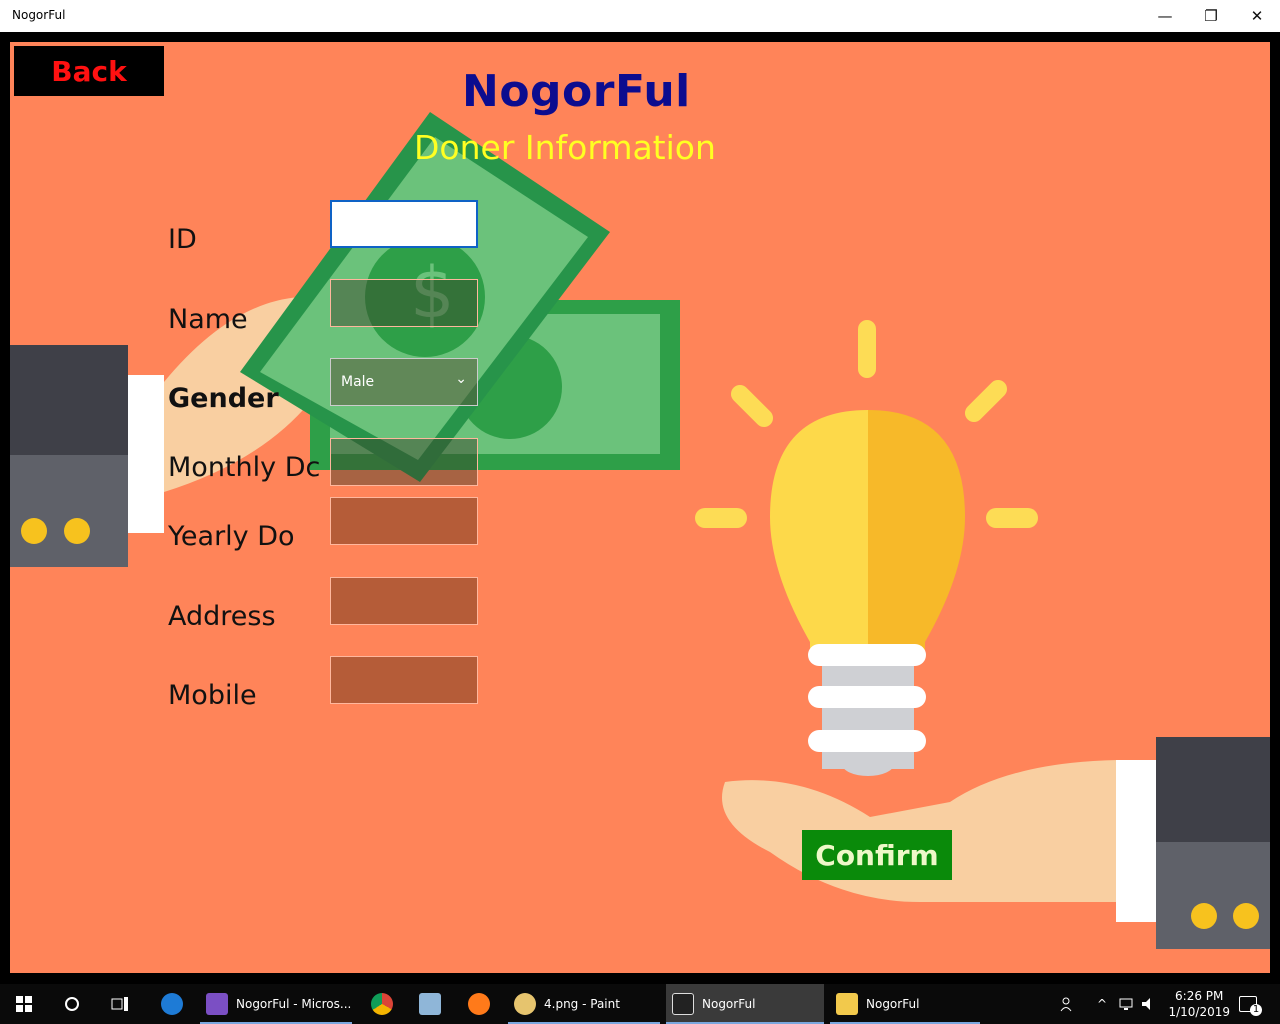 The height and width of the screenshot is (1024, 1280). I want to click on task-view-icon, so click(120, 1004).